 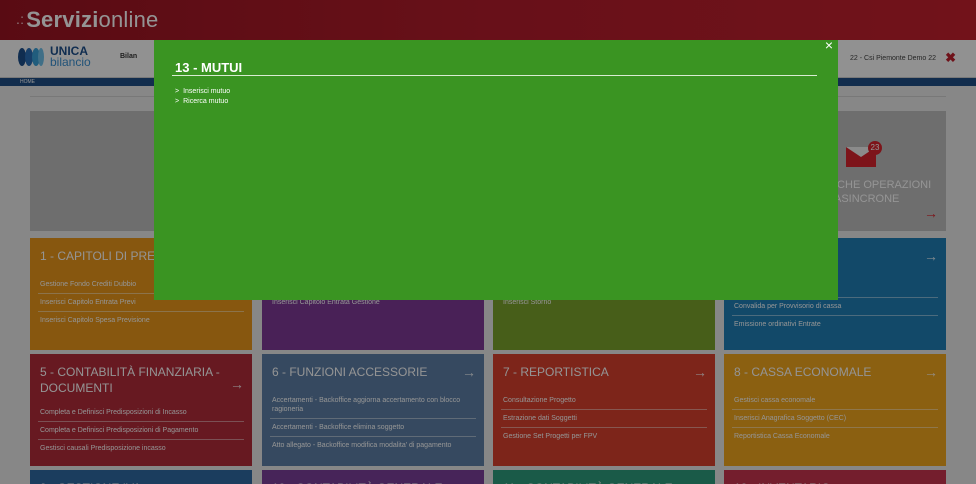 I want to click on link-ricerca-mutuo: > Ricerca mutuo, so click(x=202, y=102).